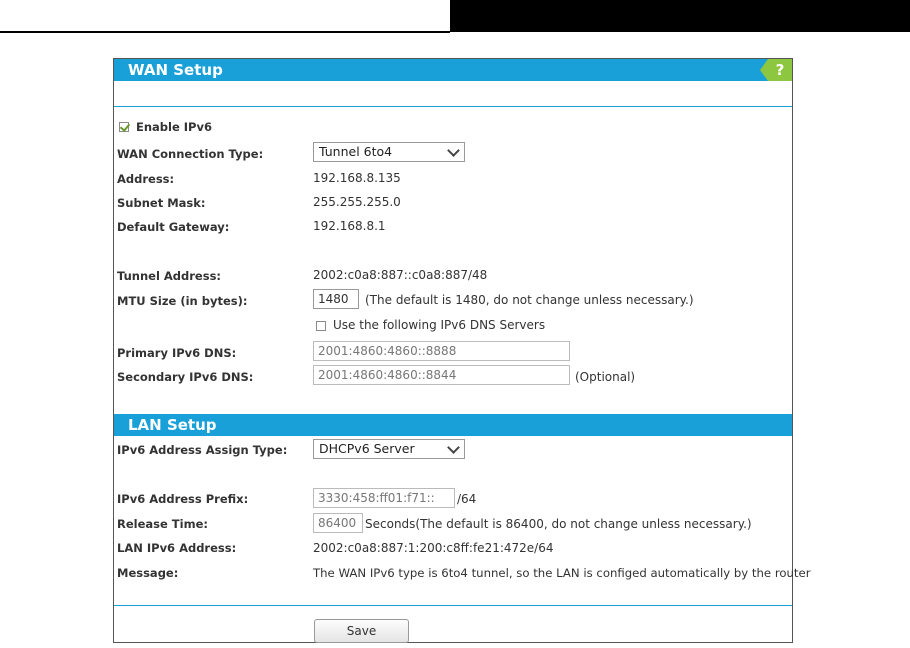 The image size is (910, 648). I want to click on ipv6-assign-type-label: IPv6 Address Assign Type:, so click(202, 450).